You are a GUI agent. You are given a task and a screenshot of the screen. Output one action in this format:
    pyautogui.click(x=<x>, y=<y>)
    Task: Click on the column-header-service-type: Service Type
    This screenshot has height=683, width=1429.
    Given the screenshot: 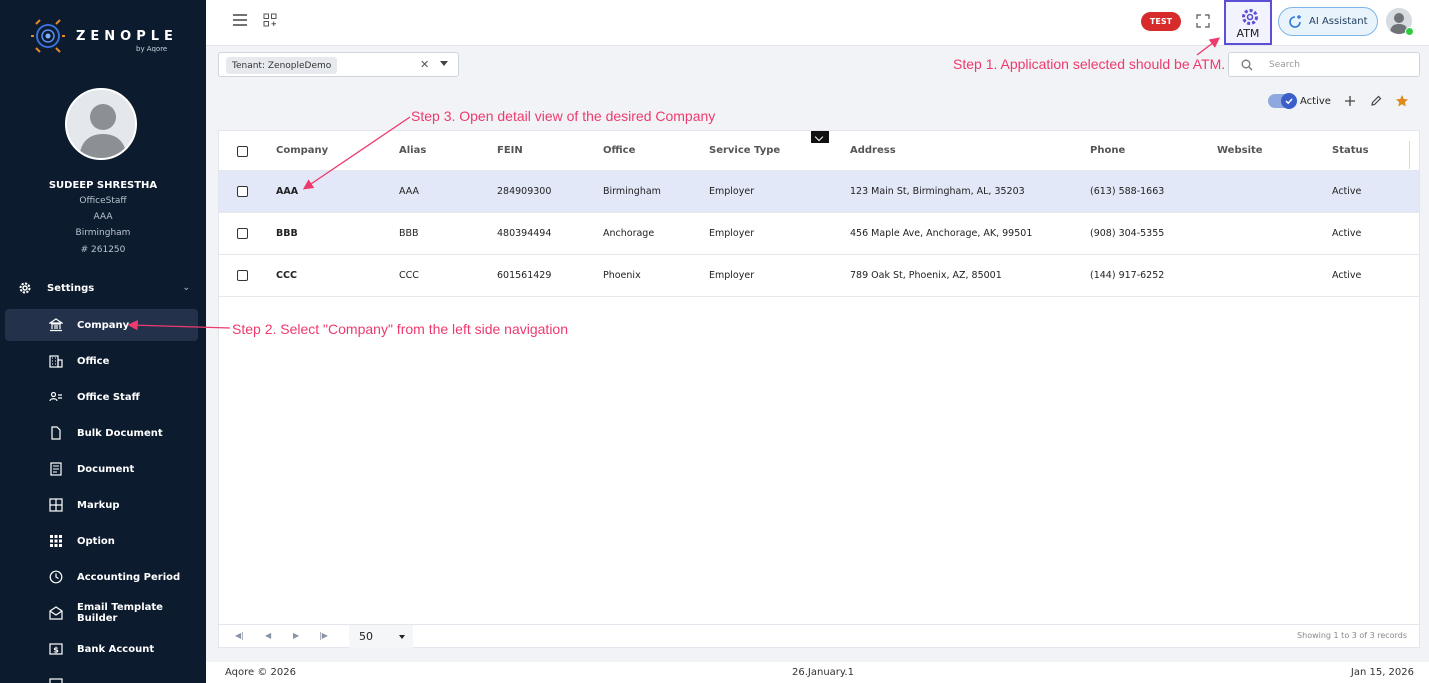 What is the action you would take?
    pyautogui.click(x=744, y=150)
    